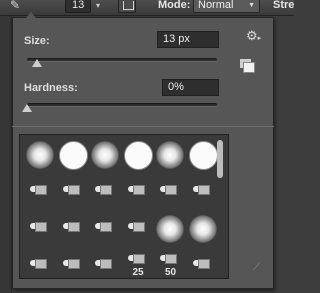 The image size is (320, 293). What do you see at coordinates (247, 66) in the screenshot?
I see `new-preset-icon` at bounding box center [247, 66].